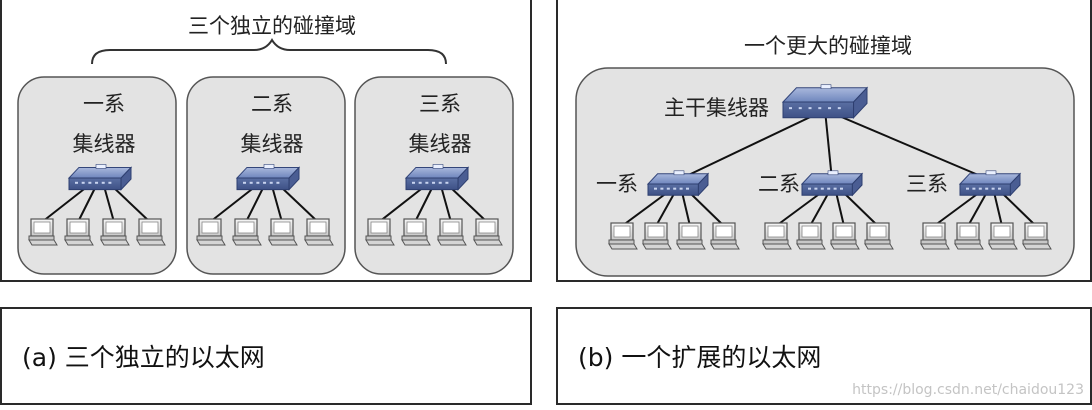 This screenshot has height=410, width=1092. Describe the element at coordinates (779, 184) in the screenshot. I see `dept-2-label: 二系` at that location.